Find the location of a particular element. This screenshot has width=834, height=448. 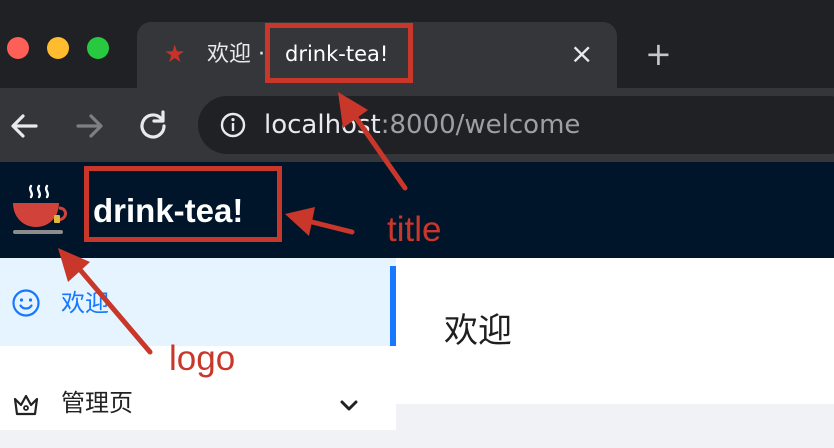

annotation-title-label: title is located at coordinates (414, 229).